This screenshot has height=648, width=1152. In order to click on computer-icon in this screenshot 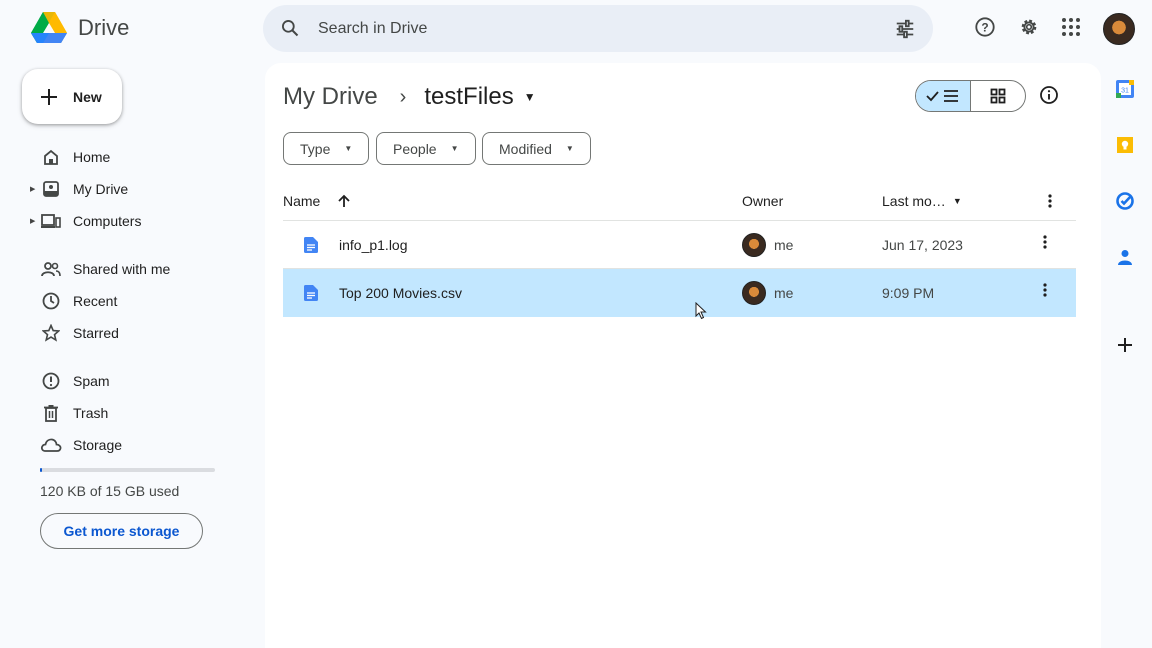, I will do `click(51, 221)`.